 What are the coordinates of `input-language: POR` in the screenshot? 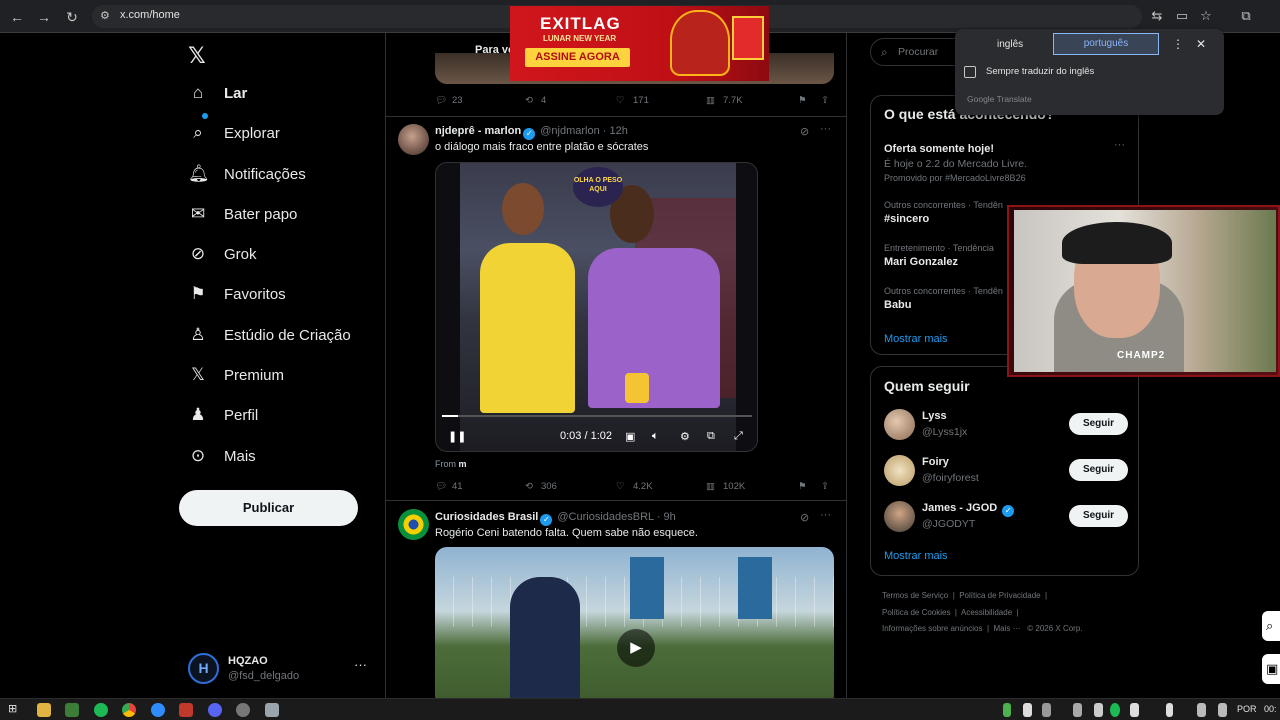 It's located at (1247, 709).